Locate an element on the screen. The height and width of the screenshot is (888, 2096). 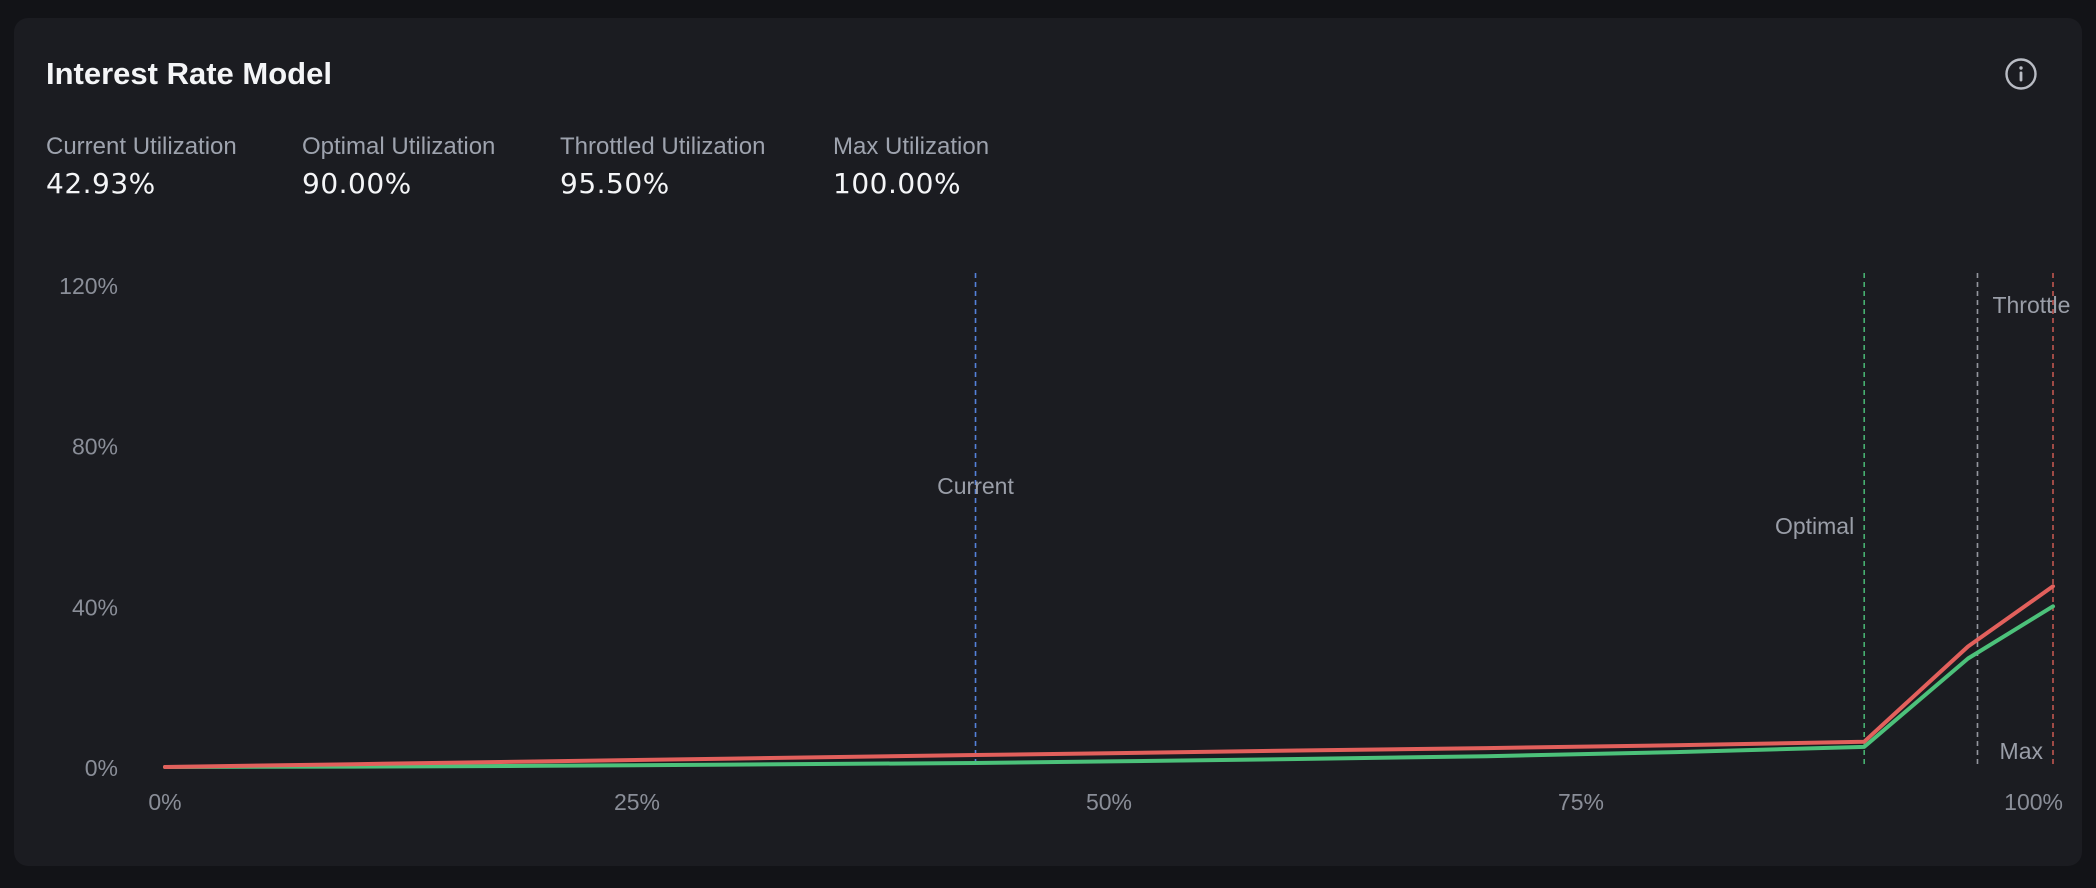
max-marker-label: Max is located at coordinates (2022, 751).